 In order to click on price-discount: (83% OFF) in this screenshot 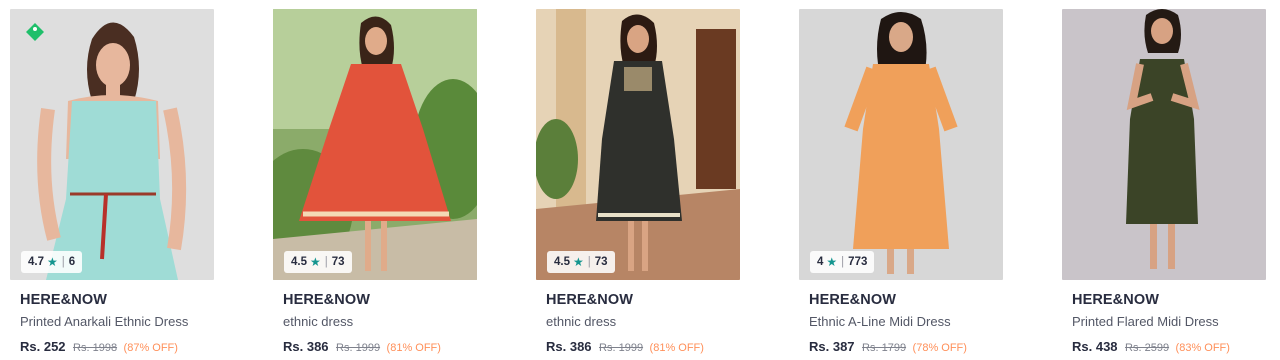, I will do `click(1202, 348)`.